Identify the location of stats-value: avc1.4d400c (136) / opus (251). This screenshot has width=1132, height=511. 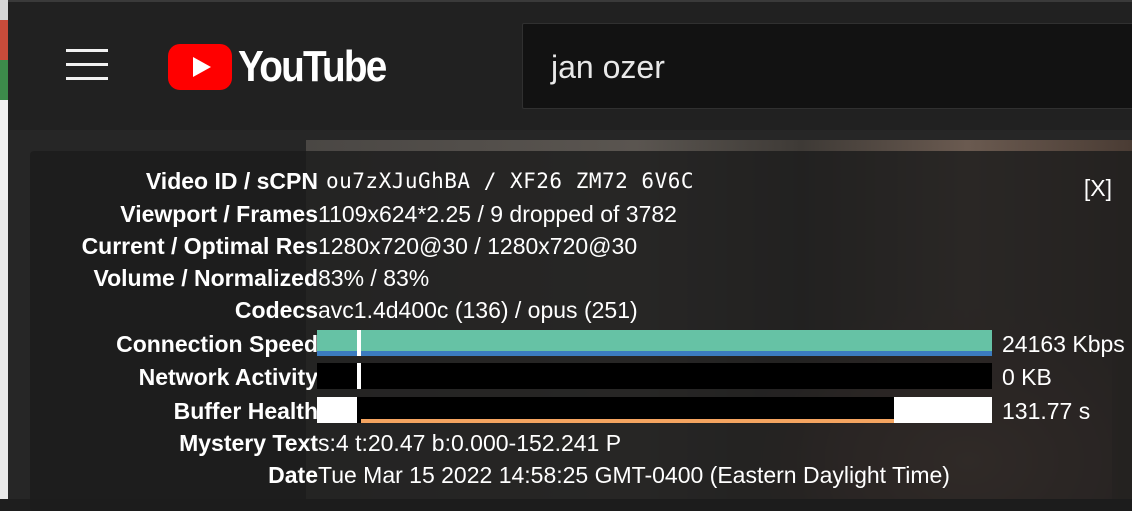
(478, 310).